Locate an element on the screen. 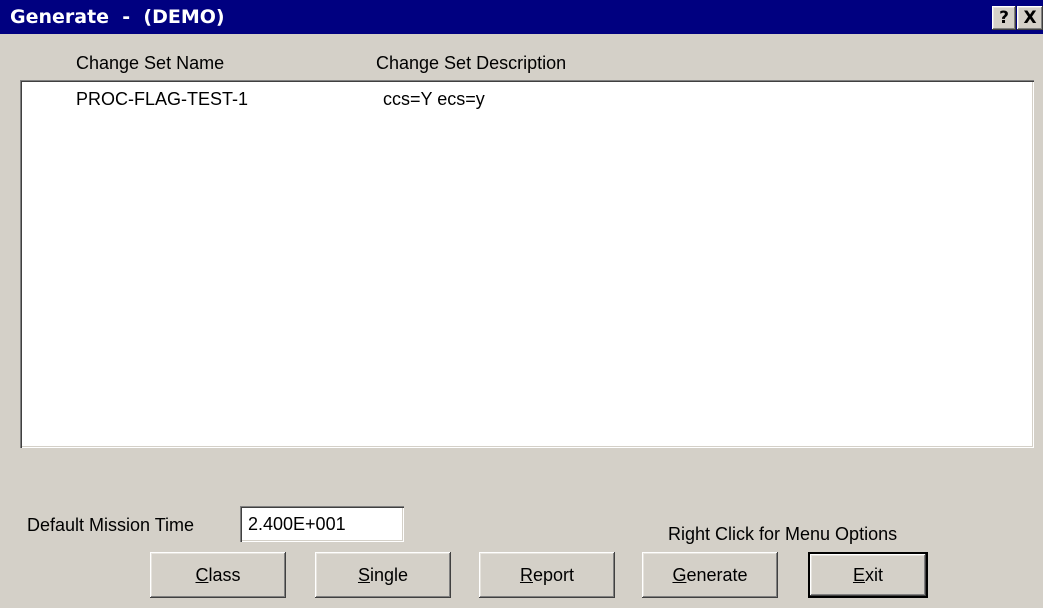 The width and height of the screenshot is (1043, 608). report-button: Report is located at coordinates (547, 575).